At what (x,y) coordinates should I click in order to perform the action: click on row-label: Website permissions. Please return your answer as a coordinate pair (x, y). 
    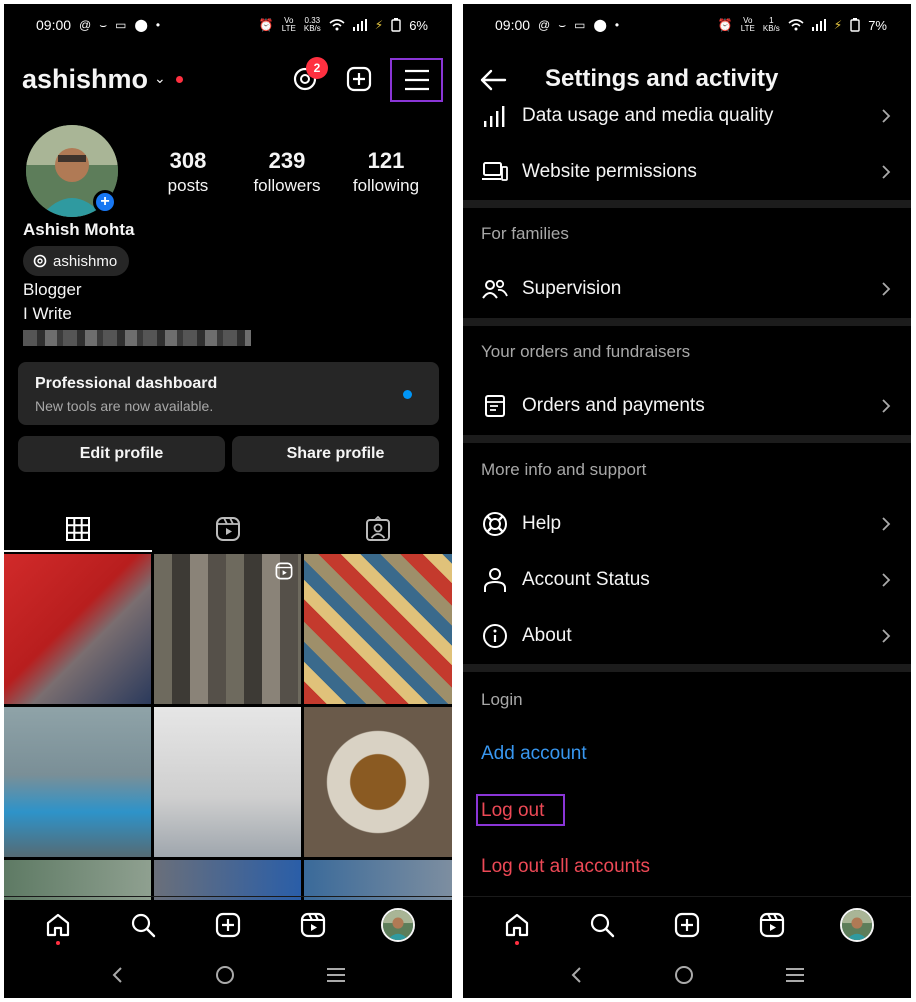
    Looking at the image, I should click on (609, 171).